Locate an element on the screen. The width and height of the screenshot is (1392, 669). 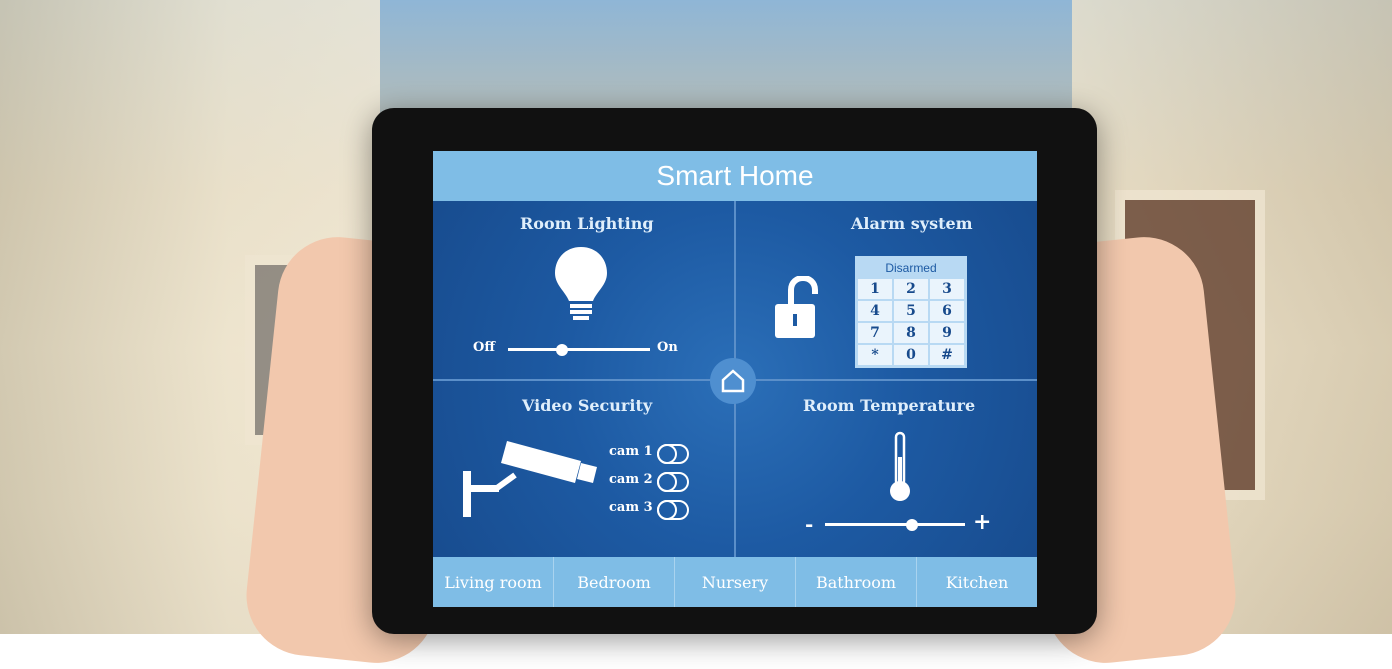
lighting-title: Room Lighting is located at coordinates (587, 223).